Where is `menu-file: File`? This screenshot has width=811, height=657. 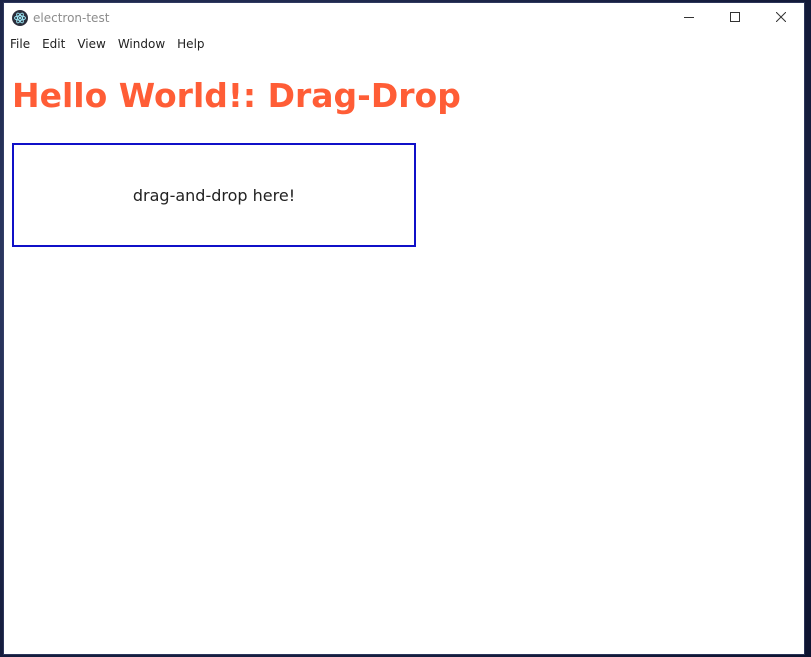 menu-file: File is located at coordinates (20, 44).